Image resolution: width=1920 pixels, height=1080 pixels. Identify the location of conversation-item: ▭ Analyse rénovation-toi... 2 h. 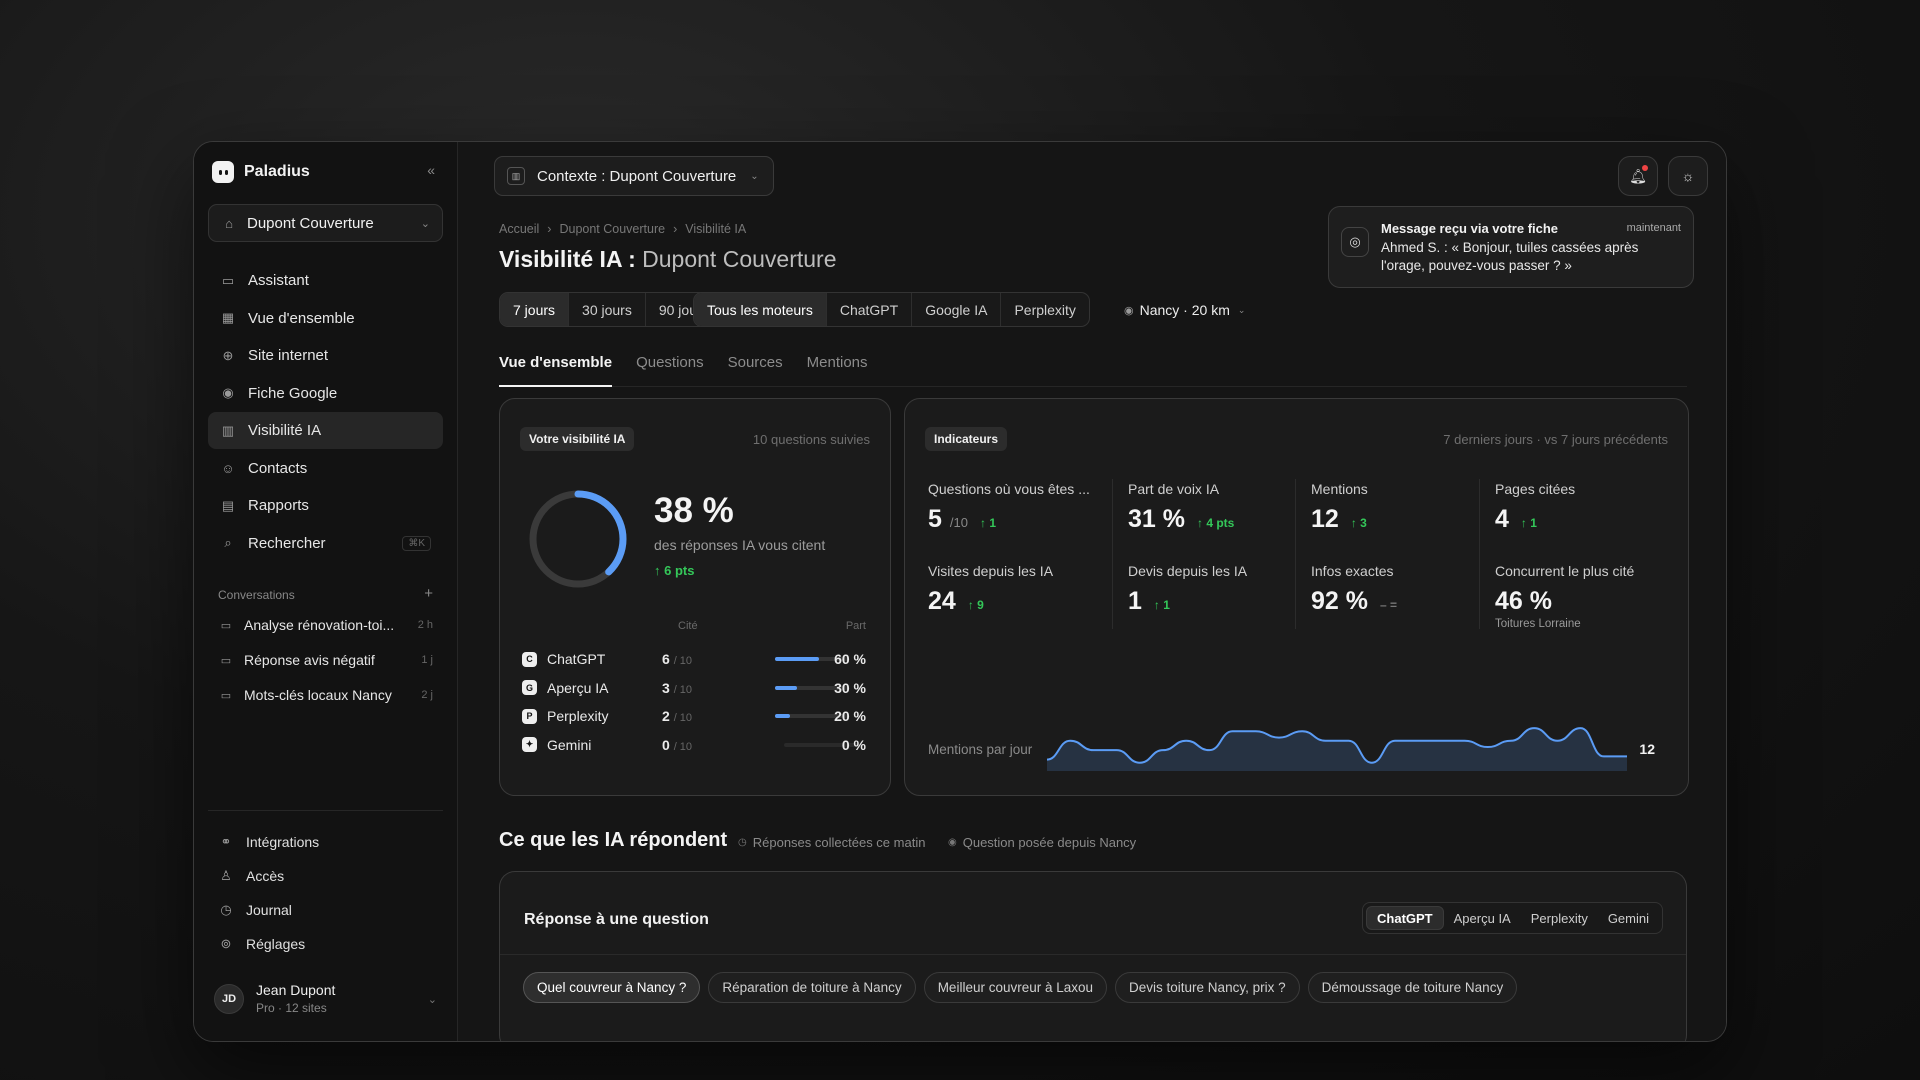
(325, 625).